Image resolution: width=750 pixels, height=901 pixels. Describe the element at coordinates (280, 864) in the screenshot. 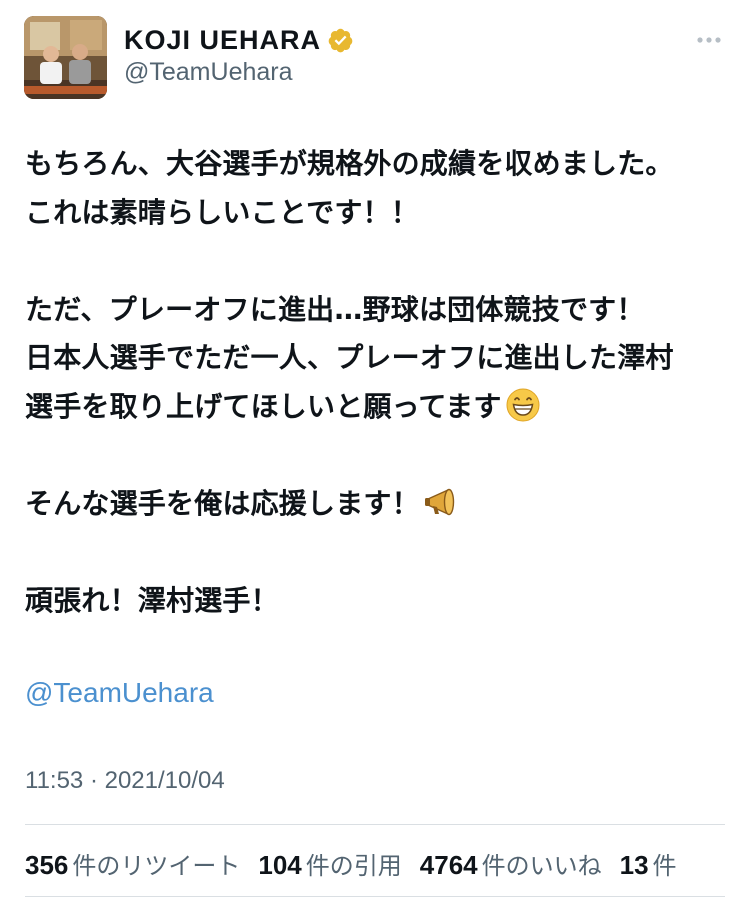

I see `quote-count: 104` at that location.